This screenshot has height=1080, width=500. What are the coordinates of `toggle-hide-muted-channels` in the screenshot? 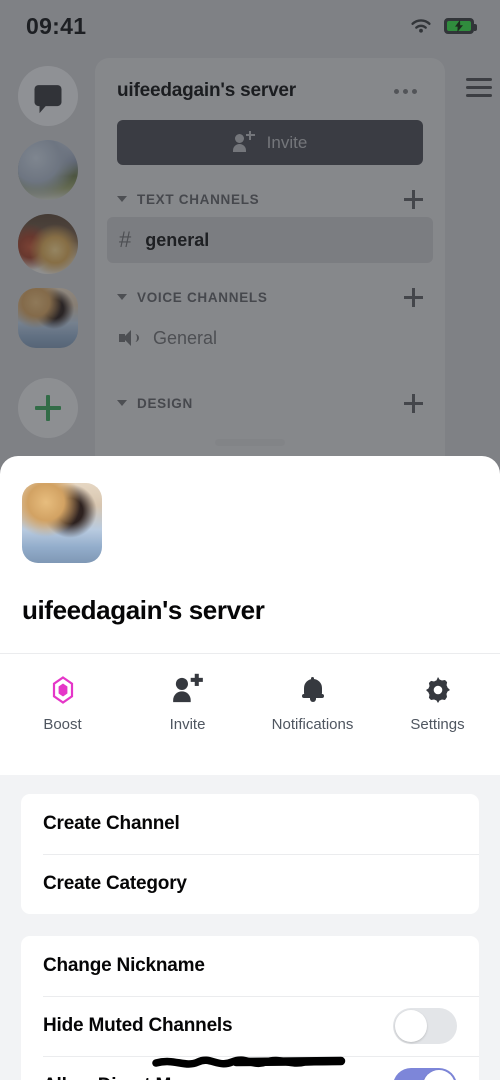 It's located at (425, 1026).